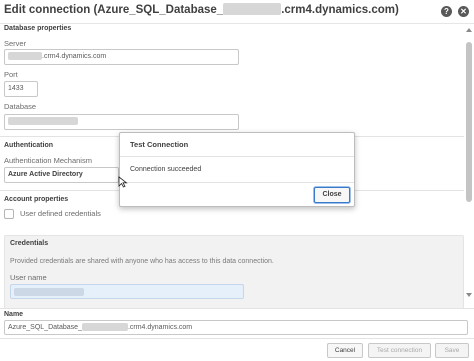  Describe the element at coordinates (469, 30) in the screenshot. I see `scroll-up-arrow-icon` at that location.